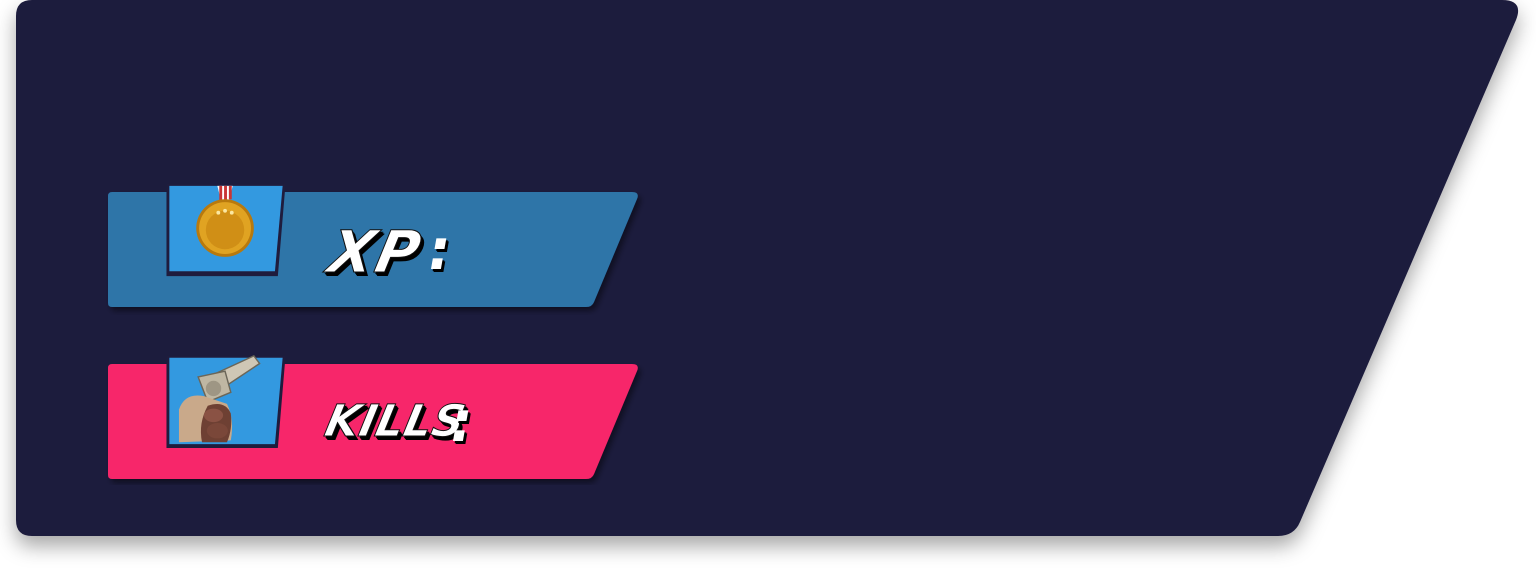 The width and height of the screenshot is (1536, 568). Describe the element at coordinates (226, 230) in the screenshot. I see `xp-icon-frame` at that location.